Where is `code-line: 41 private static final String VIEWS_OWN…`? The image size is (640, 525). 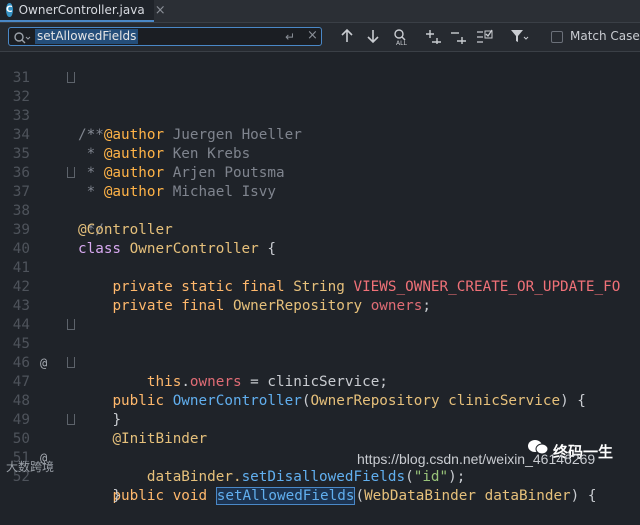
code-line: 41 private static final String VIEWS_OWN… is located at coordinates (320, 267).